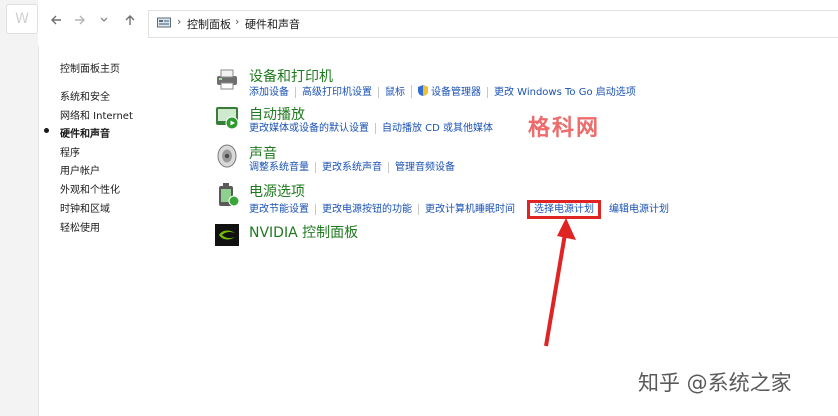  I want to click on sidebar-item-home: 控制面板主页, so click(90, 67).